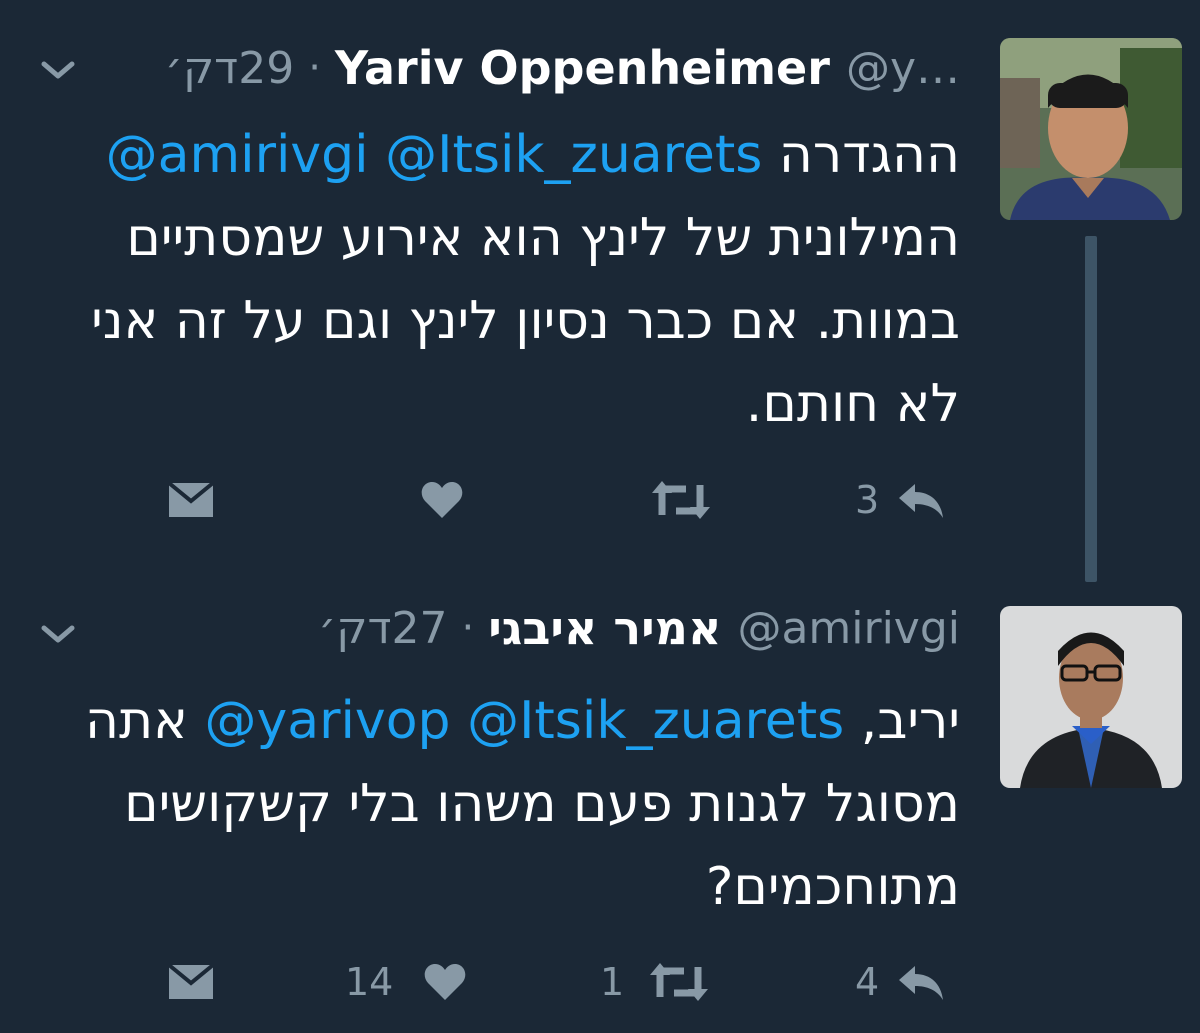 The image size is (1200, 1033). Describe the element at coordinates (369, 982) in the screenshot. I see `like-count: 14` at that location.